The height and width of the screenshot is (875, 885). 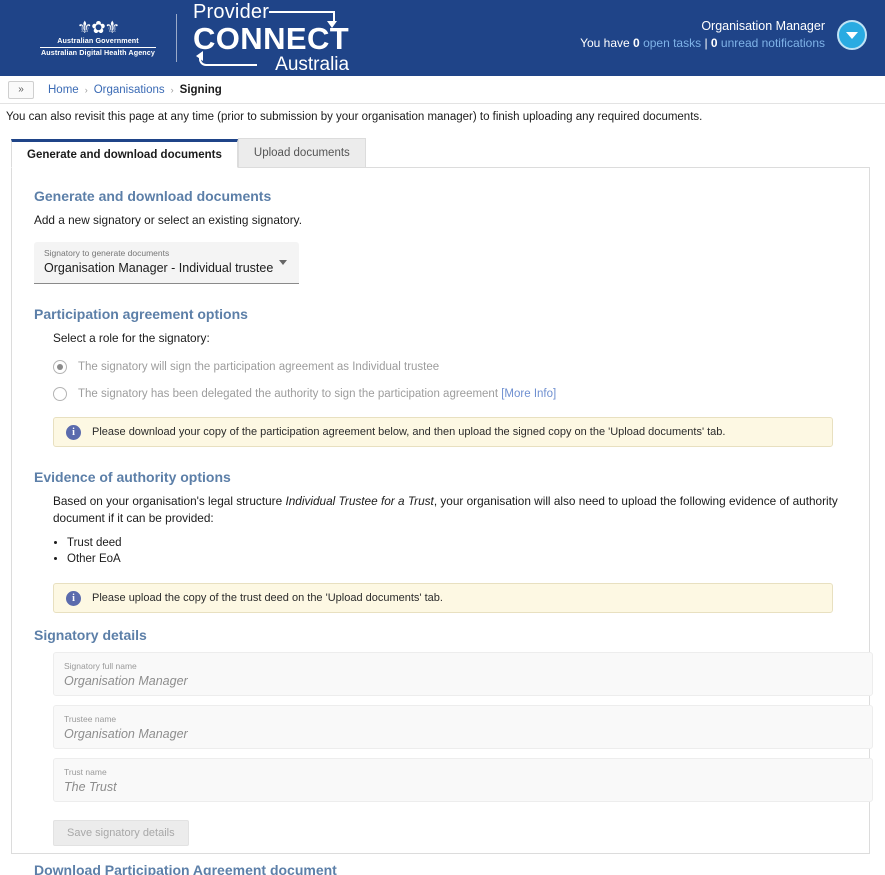 I want to click on field-label: Trust name, so click(x=85, y=772).